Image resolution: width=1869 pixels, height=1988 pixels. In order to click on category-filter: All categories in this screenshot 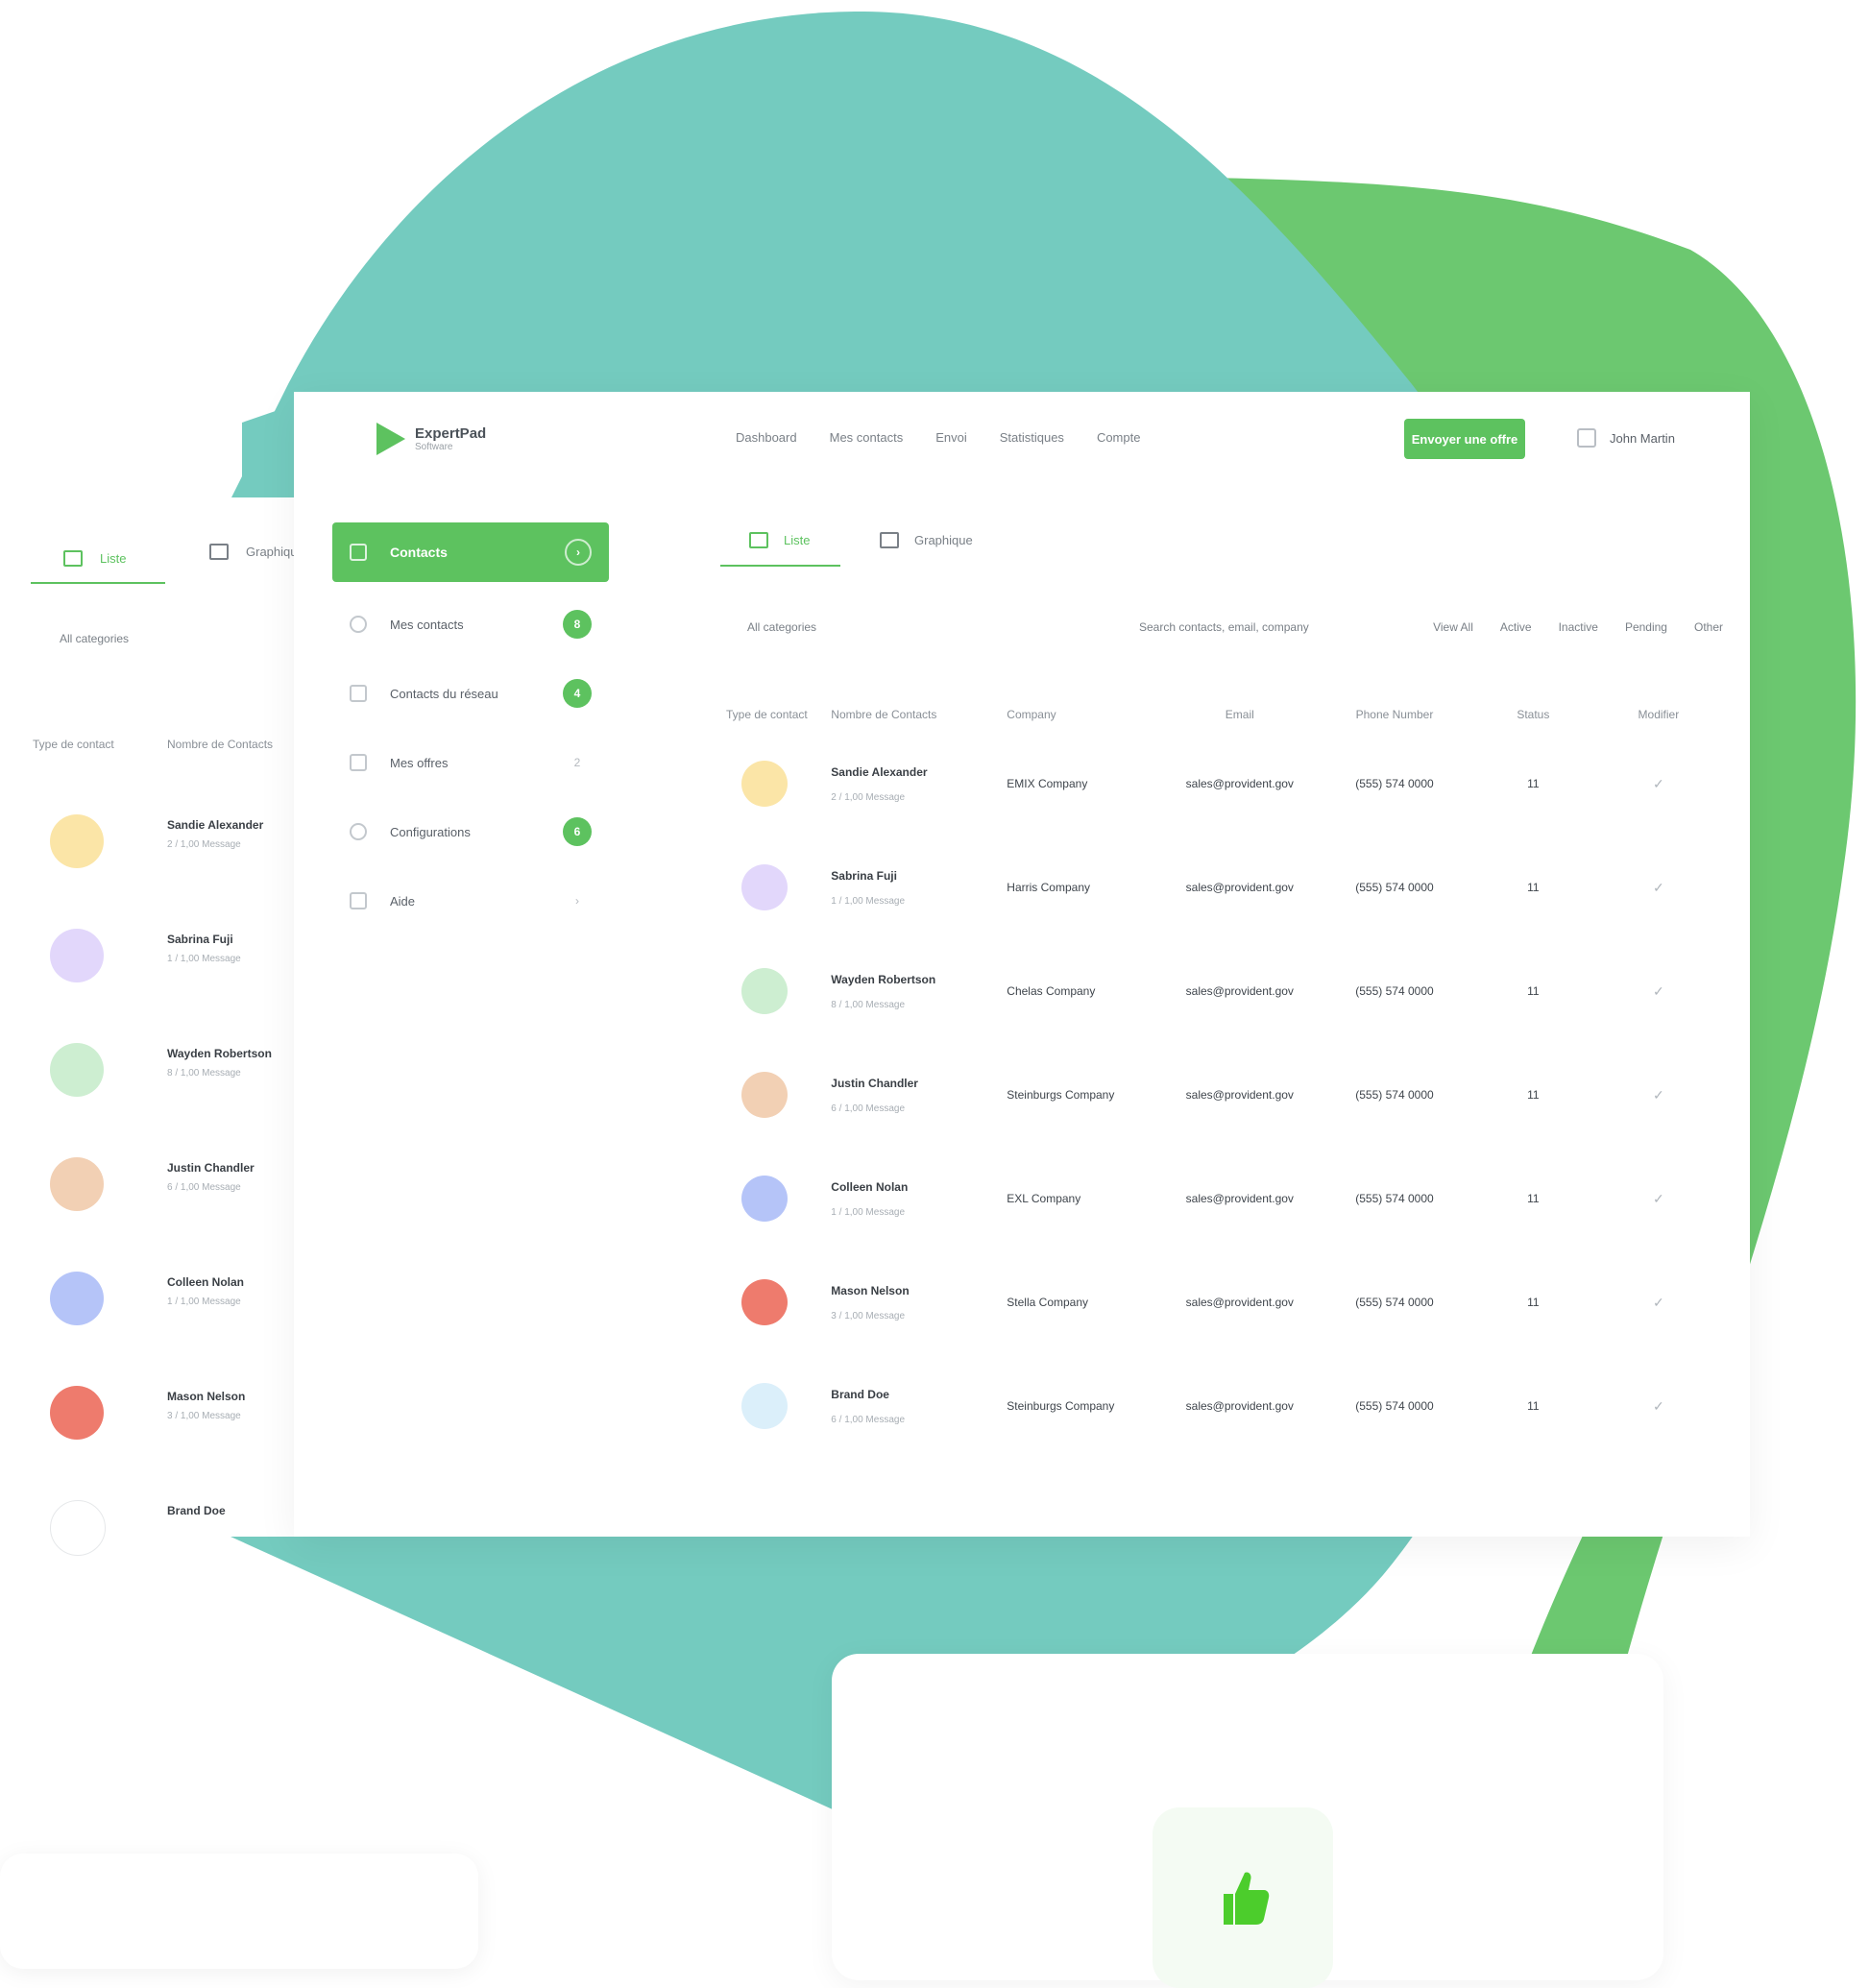, I will do `click(782, 627)`.